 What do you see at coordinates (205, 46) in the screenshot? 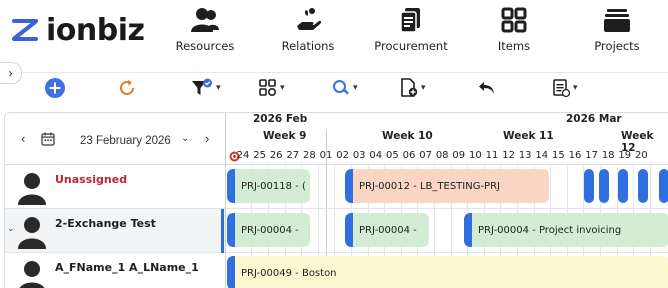
I see `nav-label: Resources` at bounding box center [205, 46].